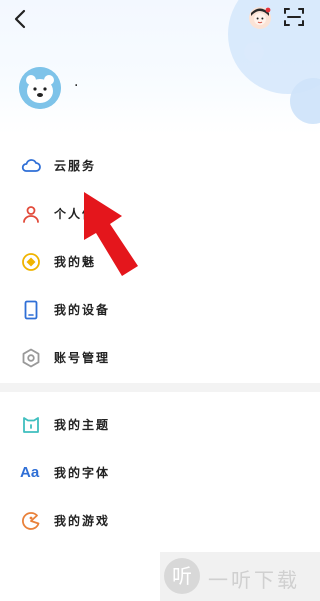 This screenshot has height=601, width=320. What do you see at coordinates (31, 166) in the screenshot?
I see `cloud-icon` at bounding box center [31, 166].